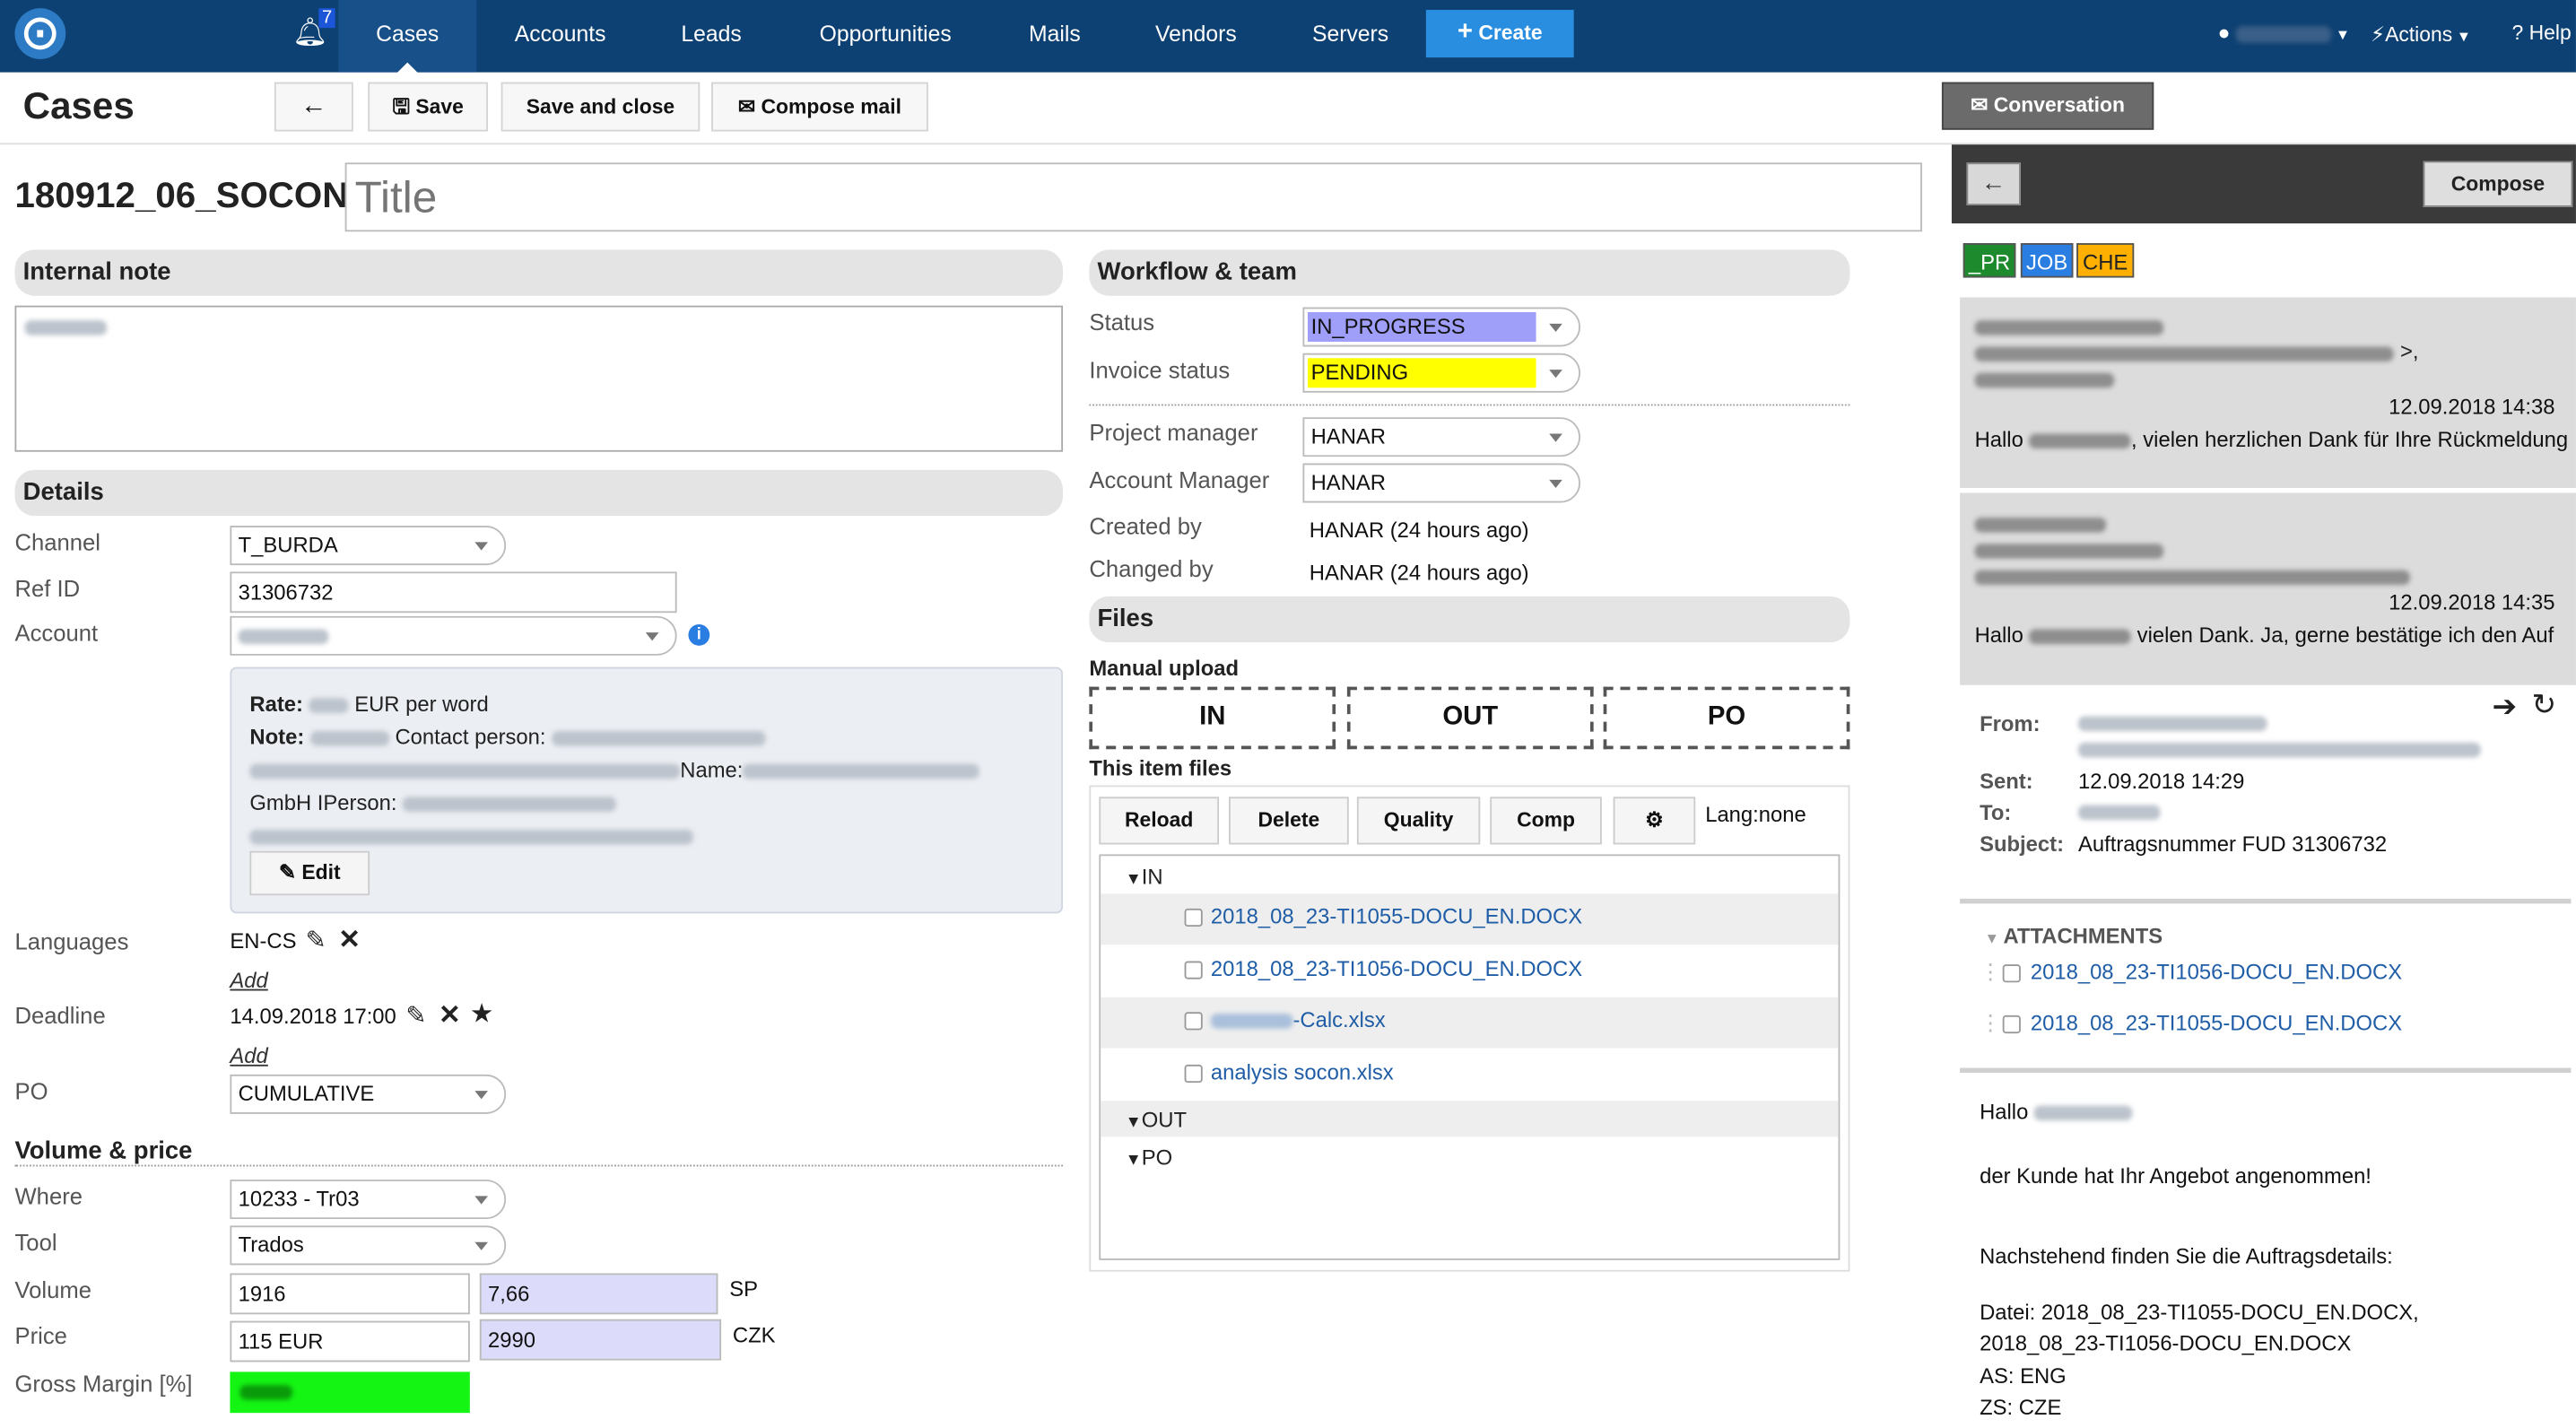 This screenshot has width=2576, height=1428. What do you see at coordinates (2047, 106) in the screenshot?
I see `conversation-button: ✉︎ Conversation` at bounding box center [2047, 106].